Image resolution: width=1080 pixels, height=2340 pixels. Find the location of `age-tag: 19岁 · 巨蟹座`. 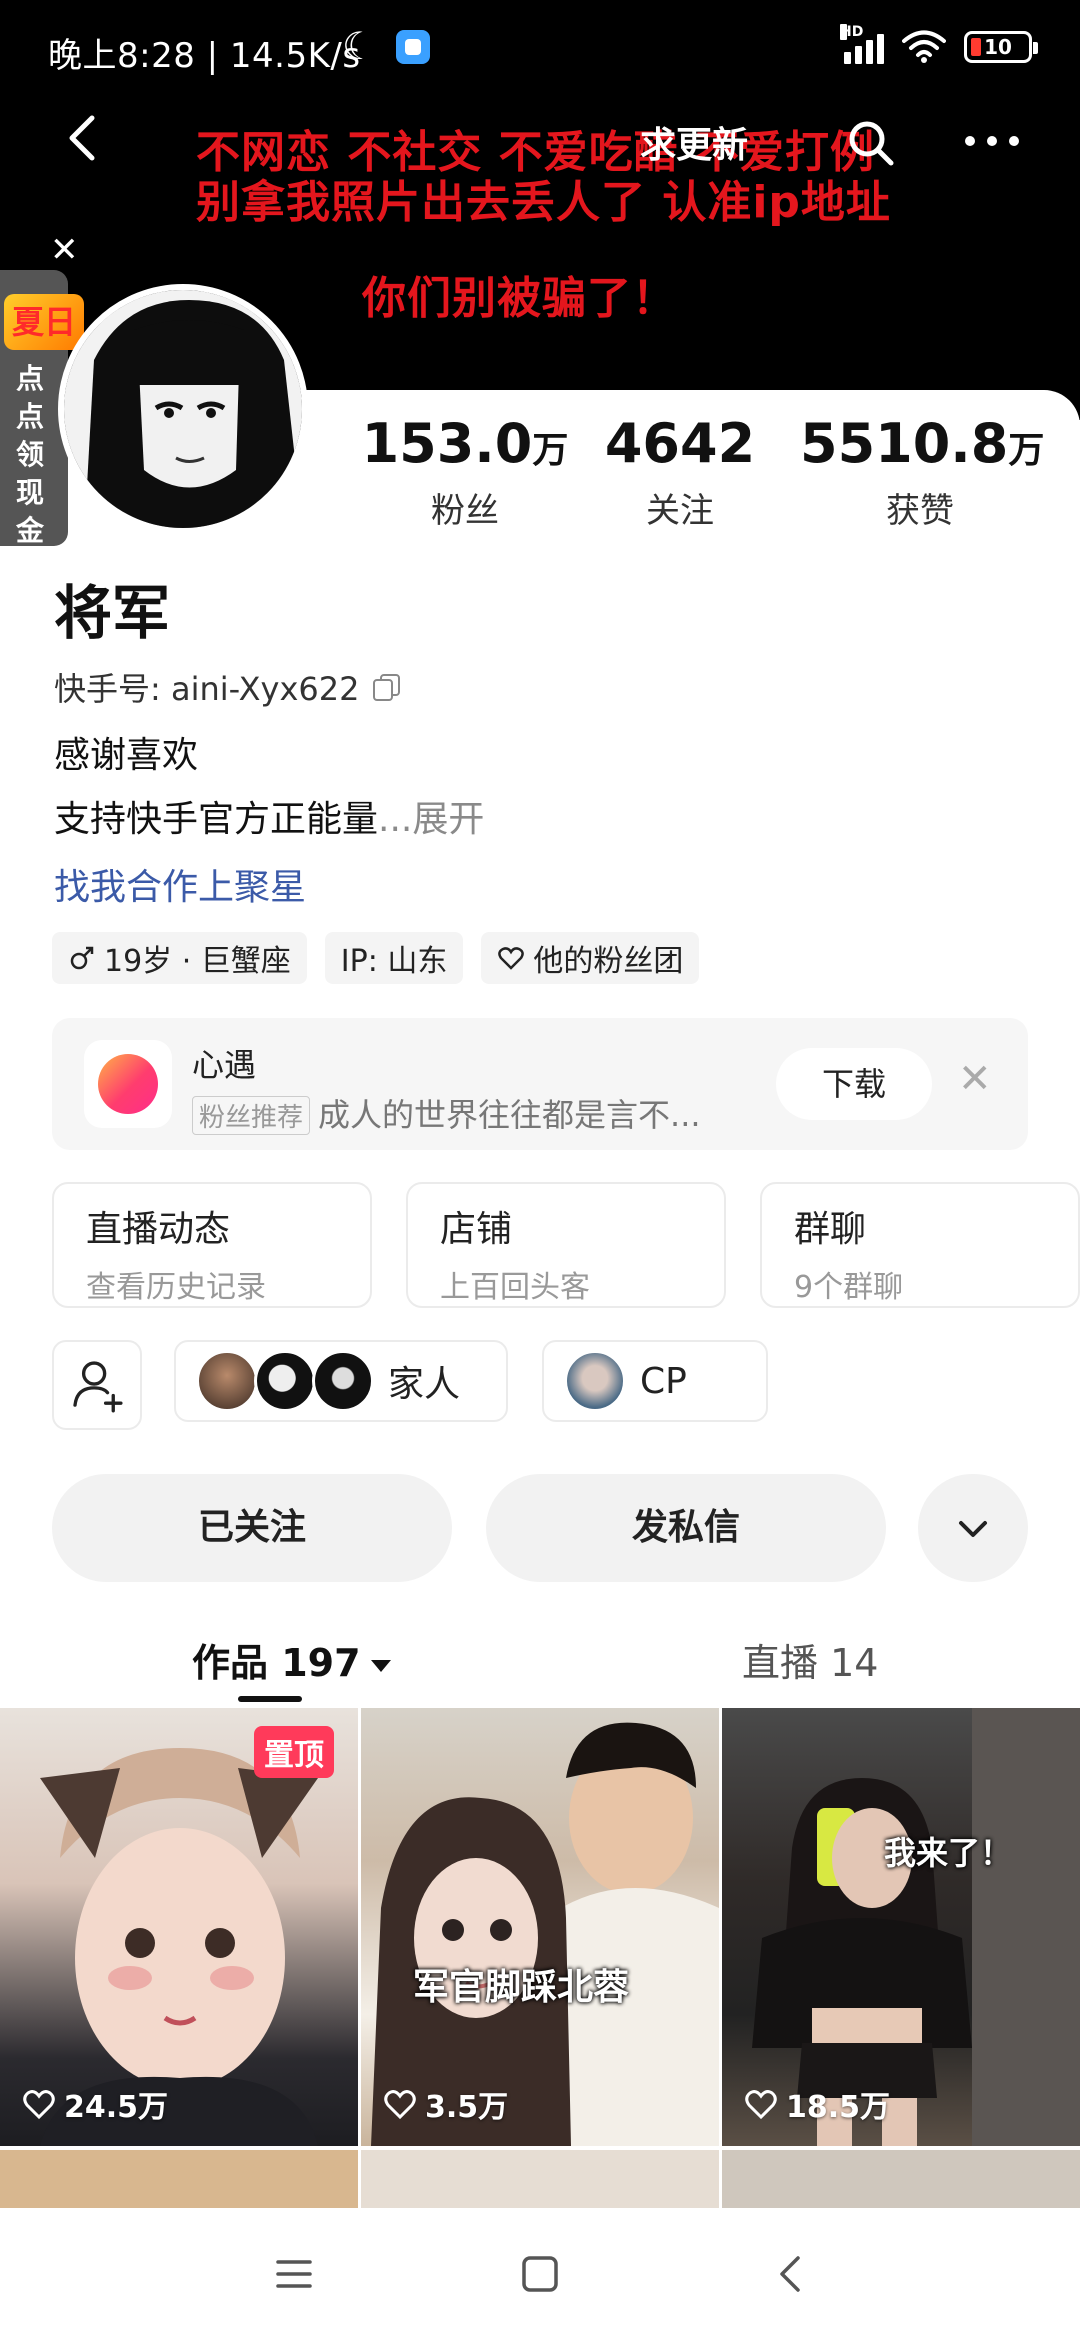

age-tag: 19岁 · 巨蟹座 is located at coordinates (179, 958).